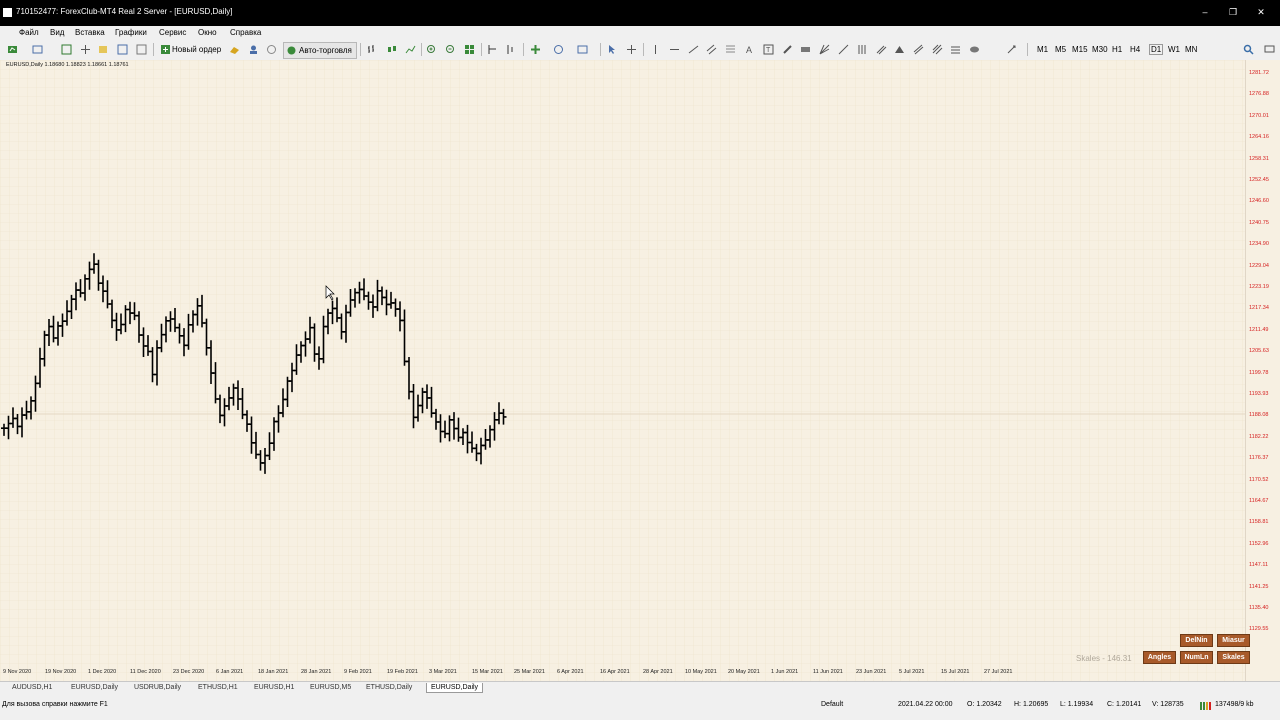  Describe the element at coordinates (122, 49) in the screenshot. I see `terminal-icon` at that location.